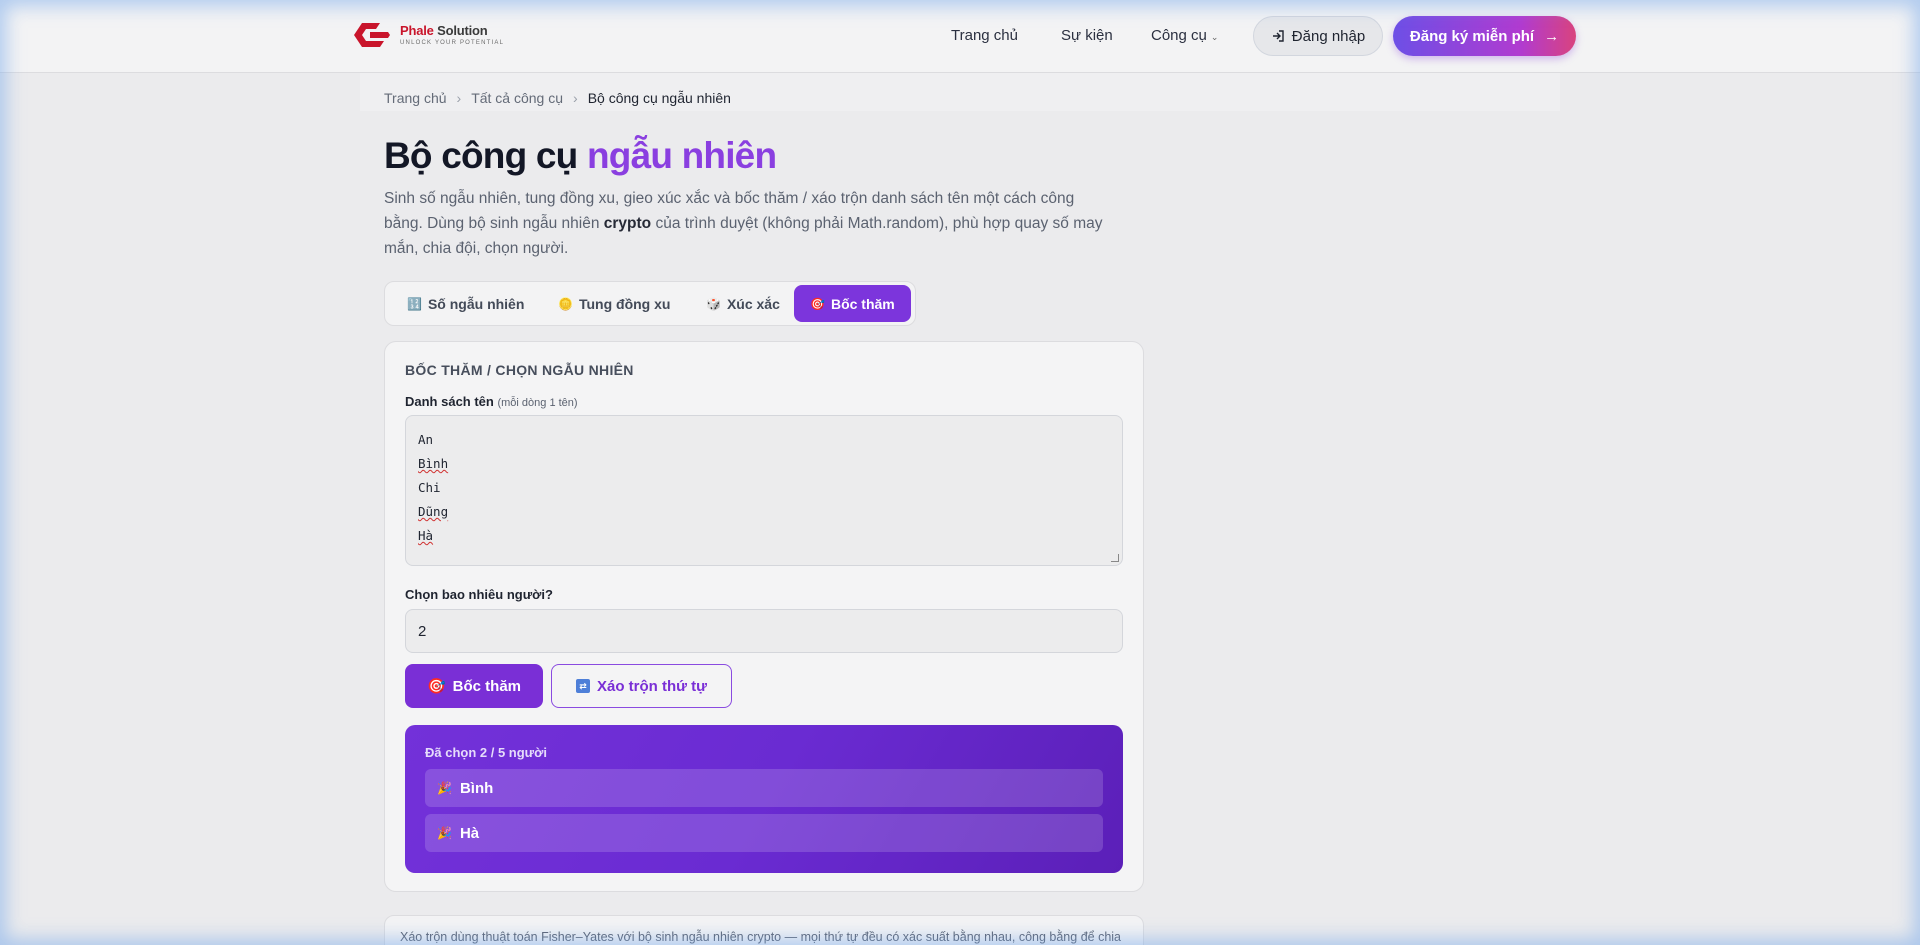 Image resolution: width=1920 pixels, height=945 pixels. Describe the element at coordinates (433, 511) in the screenshot. I see `name-line: Dũng` at that location.